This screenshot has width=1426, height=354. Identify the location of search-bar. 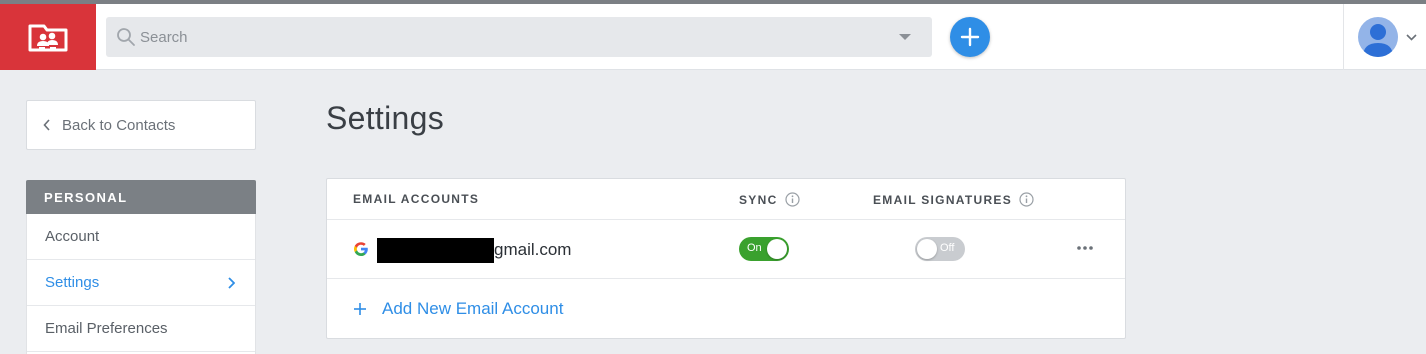
(519, 37).